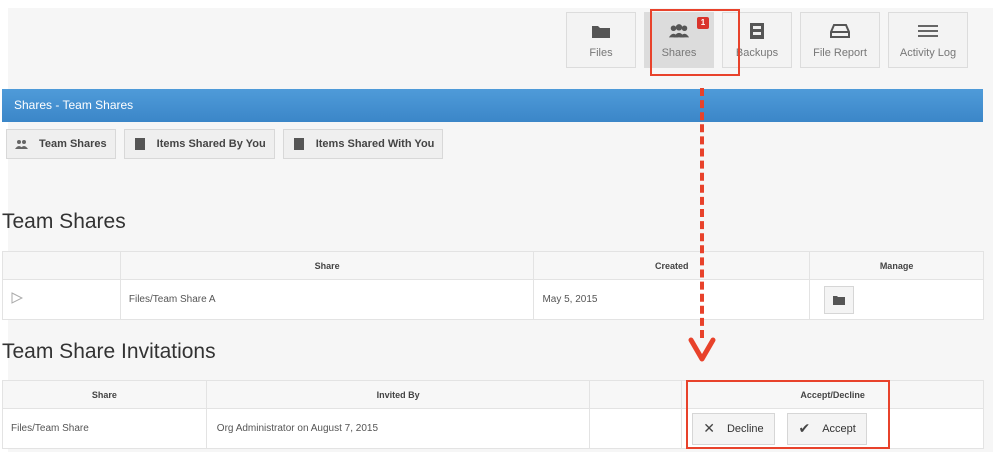 The width and height of the screenshot is (995, 452). I want to click on team-shares-title: Team Shares, so click(64, 221).